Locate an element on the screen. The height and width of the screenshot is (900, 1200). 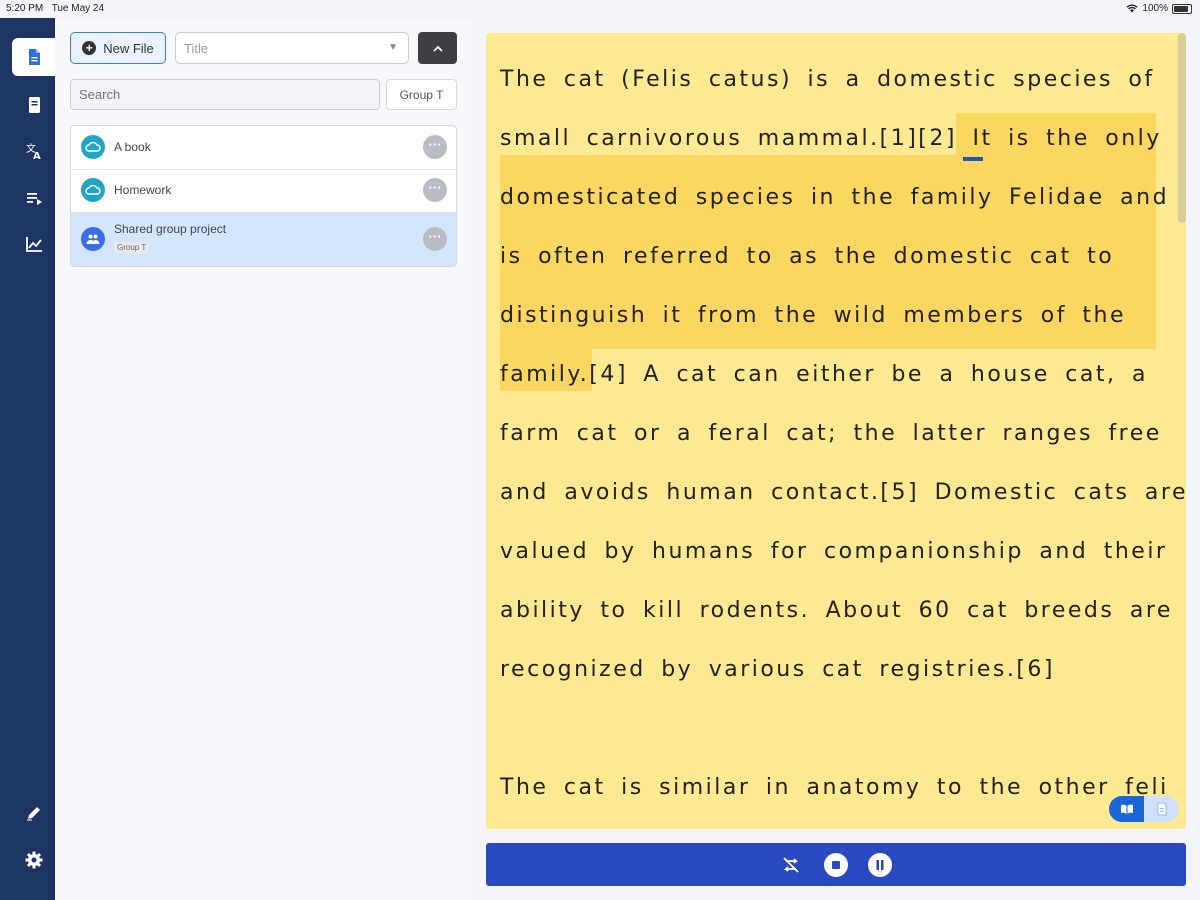
pencil-icon is located at coordinates (33, 814).